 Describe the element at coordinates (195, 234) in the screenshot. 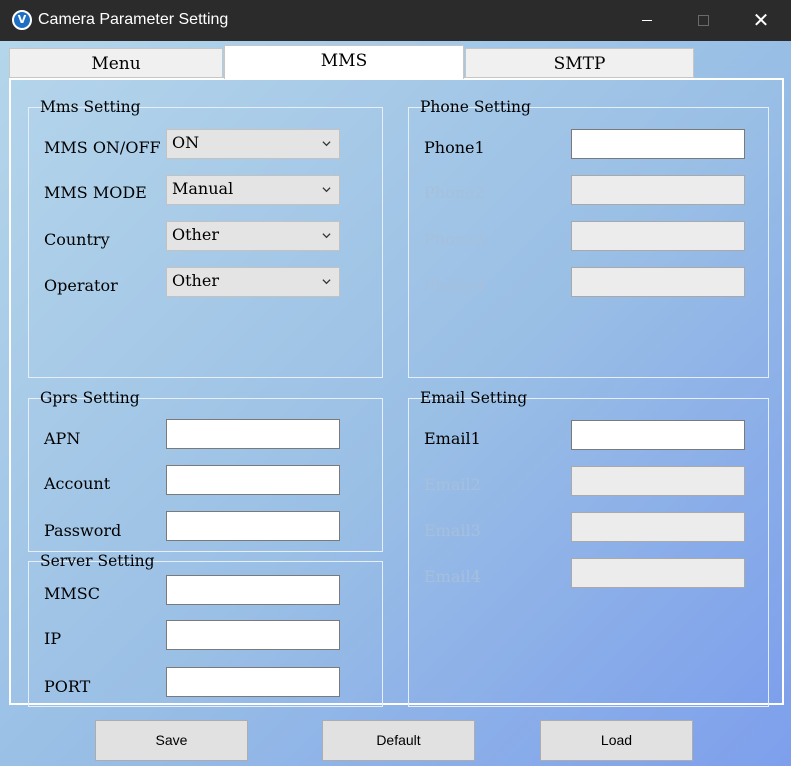

I see `country-value: Other` at that location.